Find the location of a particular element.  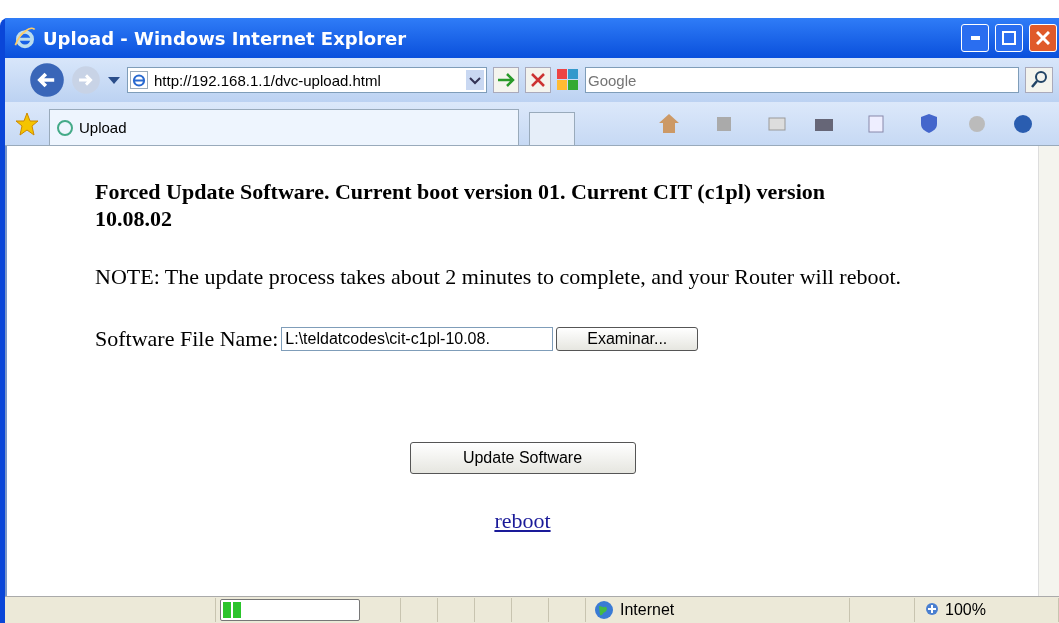

back-button is located at coordinates (47, 80).